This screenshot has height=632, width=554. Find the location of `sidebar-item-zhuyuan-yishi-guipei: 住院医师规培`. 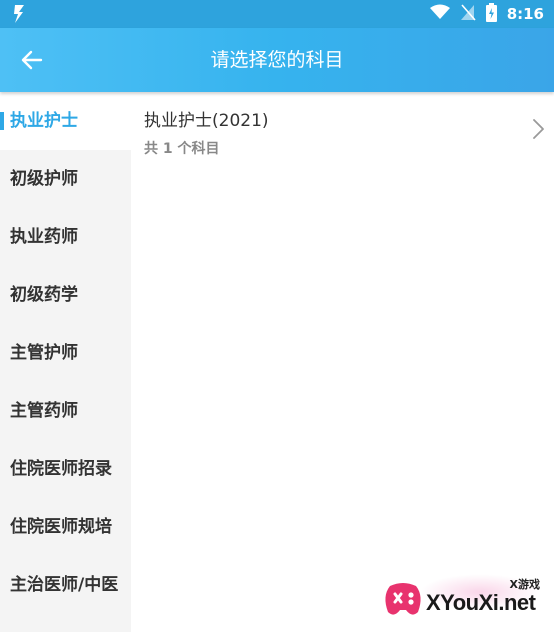

sidebar-item-zhuyuan-yishi-guipei: 住院医师规培 is located at coordinates (65, 527).